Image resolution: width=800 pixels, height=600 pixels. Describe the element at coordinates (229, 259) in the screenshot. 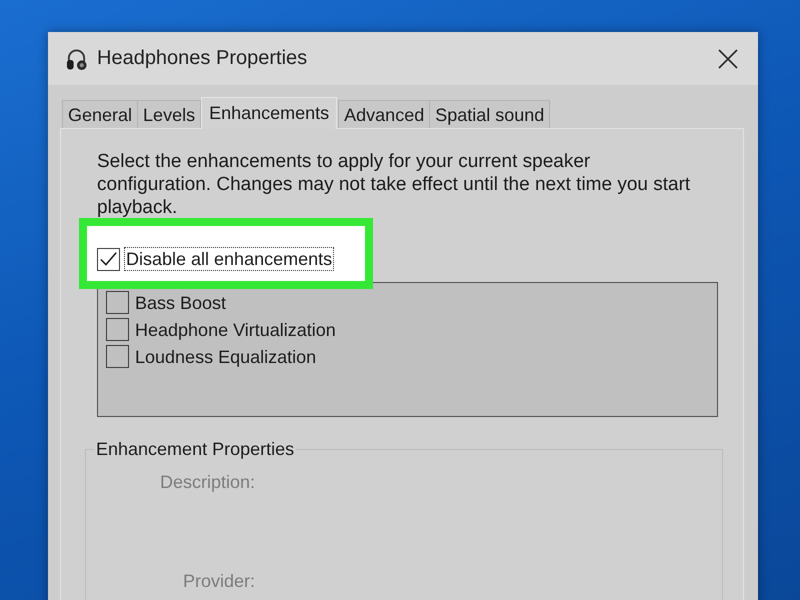

I see `checkbox-label: Disable all enhancements` at that location.